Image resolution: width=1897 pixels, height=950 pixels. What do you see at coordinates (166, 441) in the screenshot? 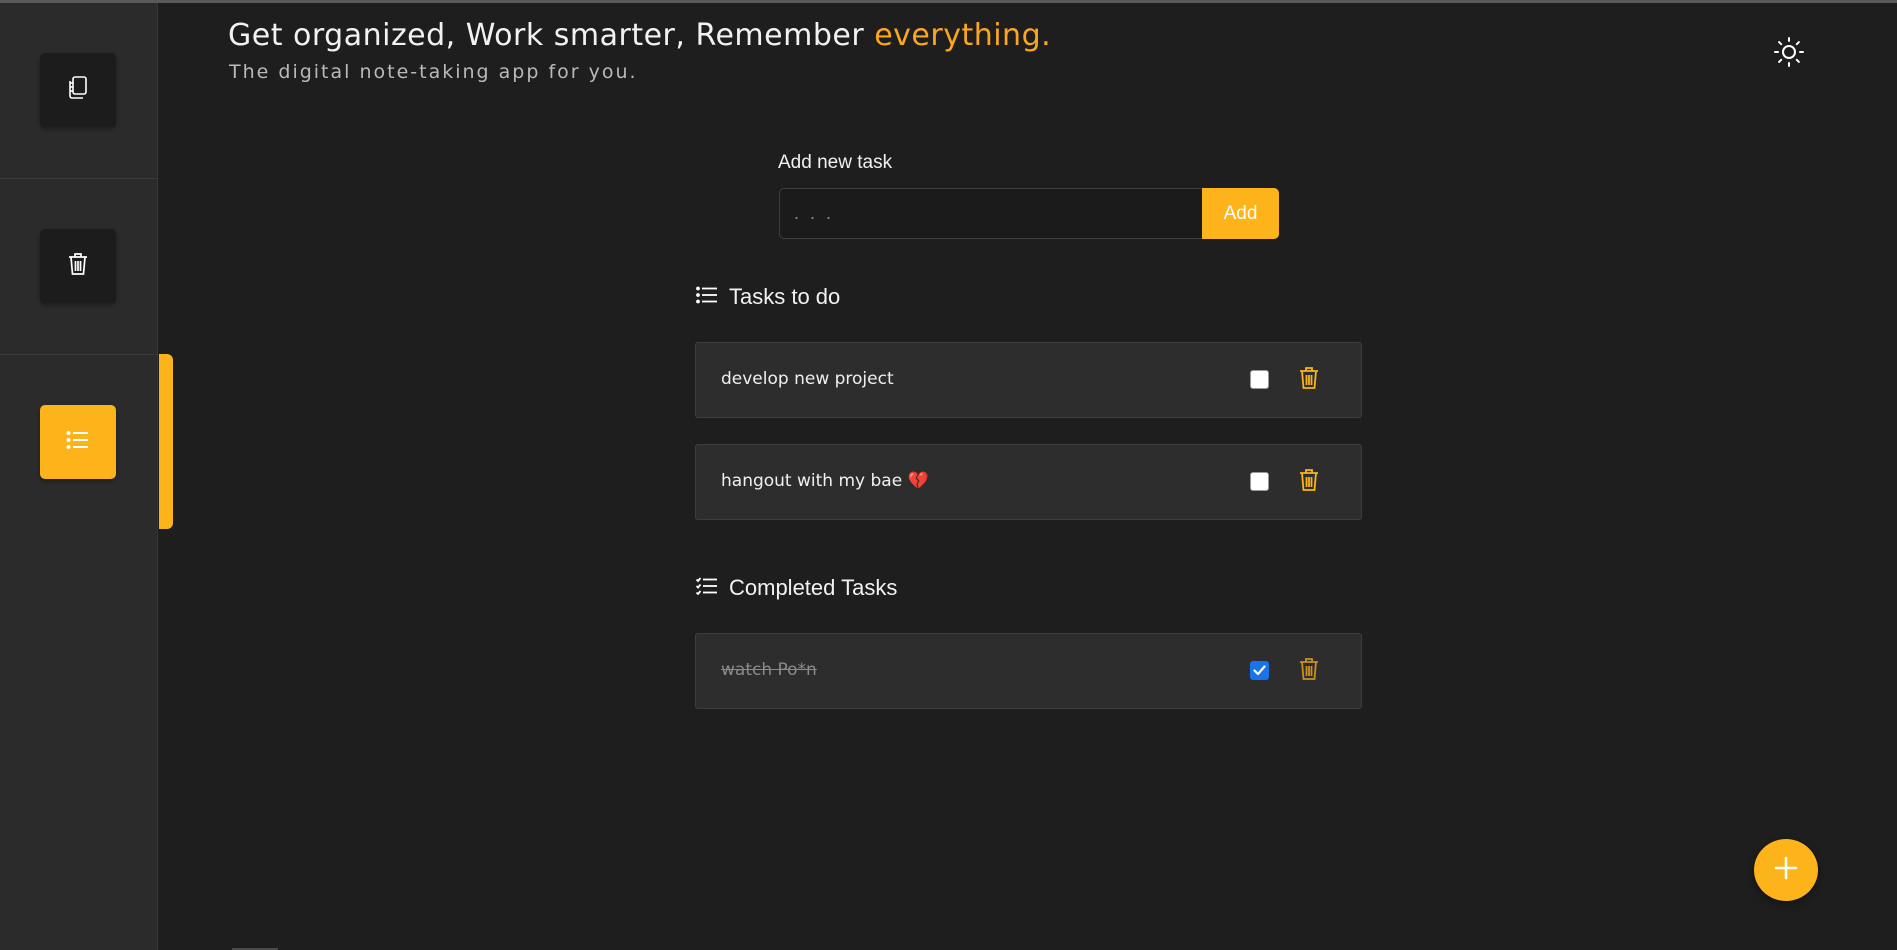
I see `active-indicator` at bounding box center [166, 441].